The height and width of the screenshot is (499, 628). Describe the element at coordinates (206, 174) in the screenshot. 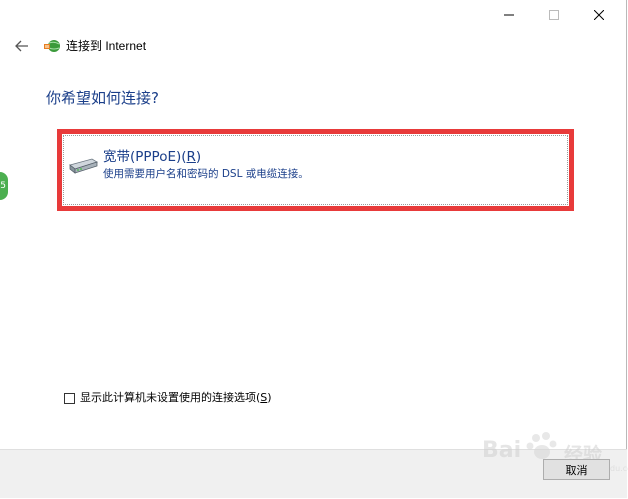

I see `option-description: 使用需要用户名和密码的 DSL 或电缆连接。` at that location.